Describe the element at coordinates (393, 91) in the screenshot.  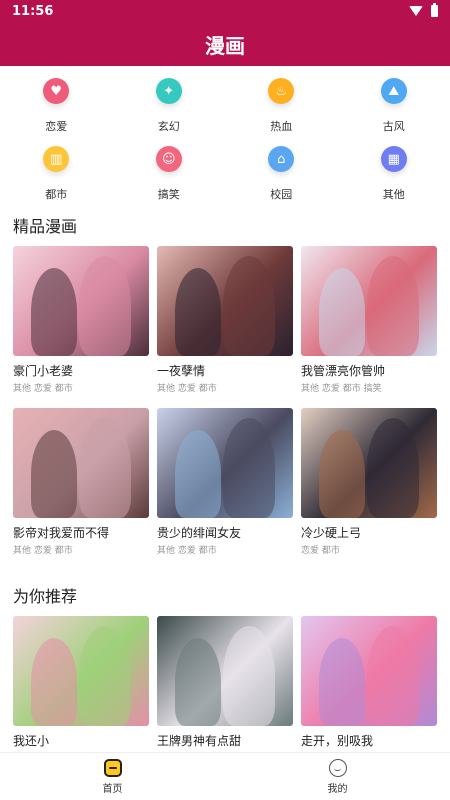
I see `landscape-icon: ⛰` at that location.